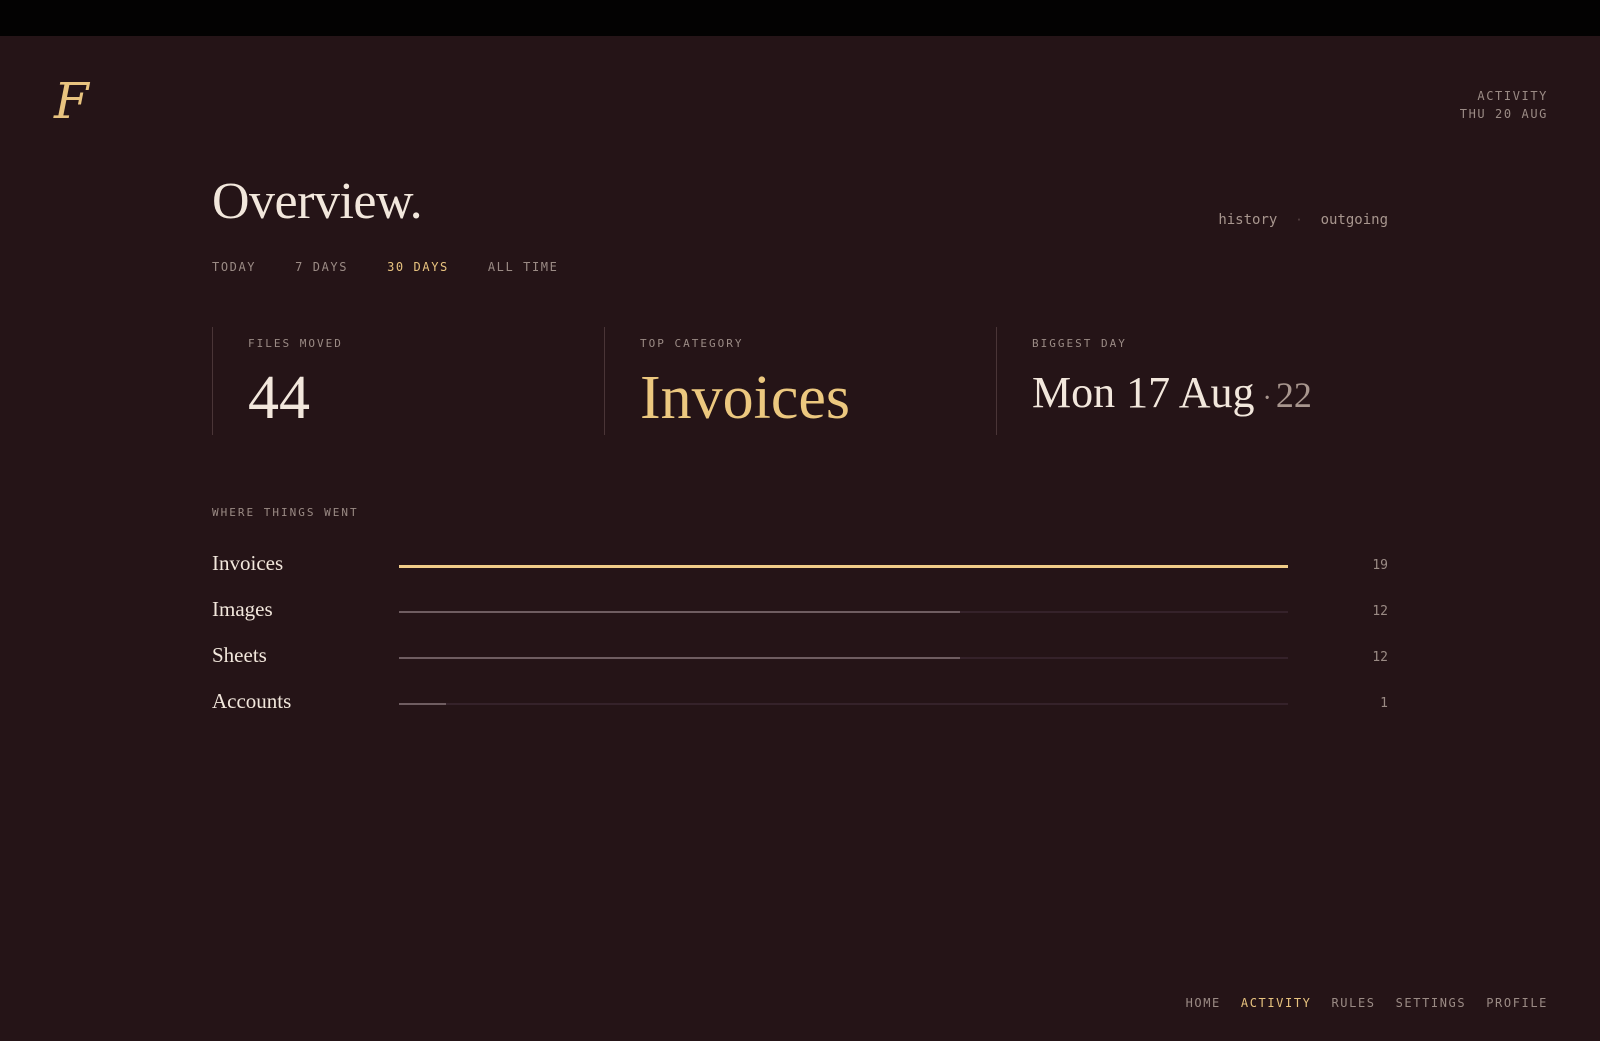 This screenshot has height=1041, width=1600. What do you see at coordinates (248, 563) in the screenshot?
I see `breakdown-name: Invoices` at bounding box center [248, 563].